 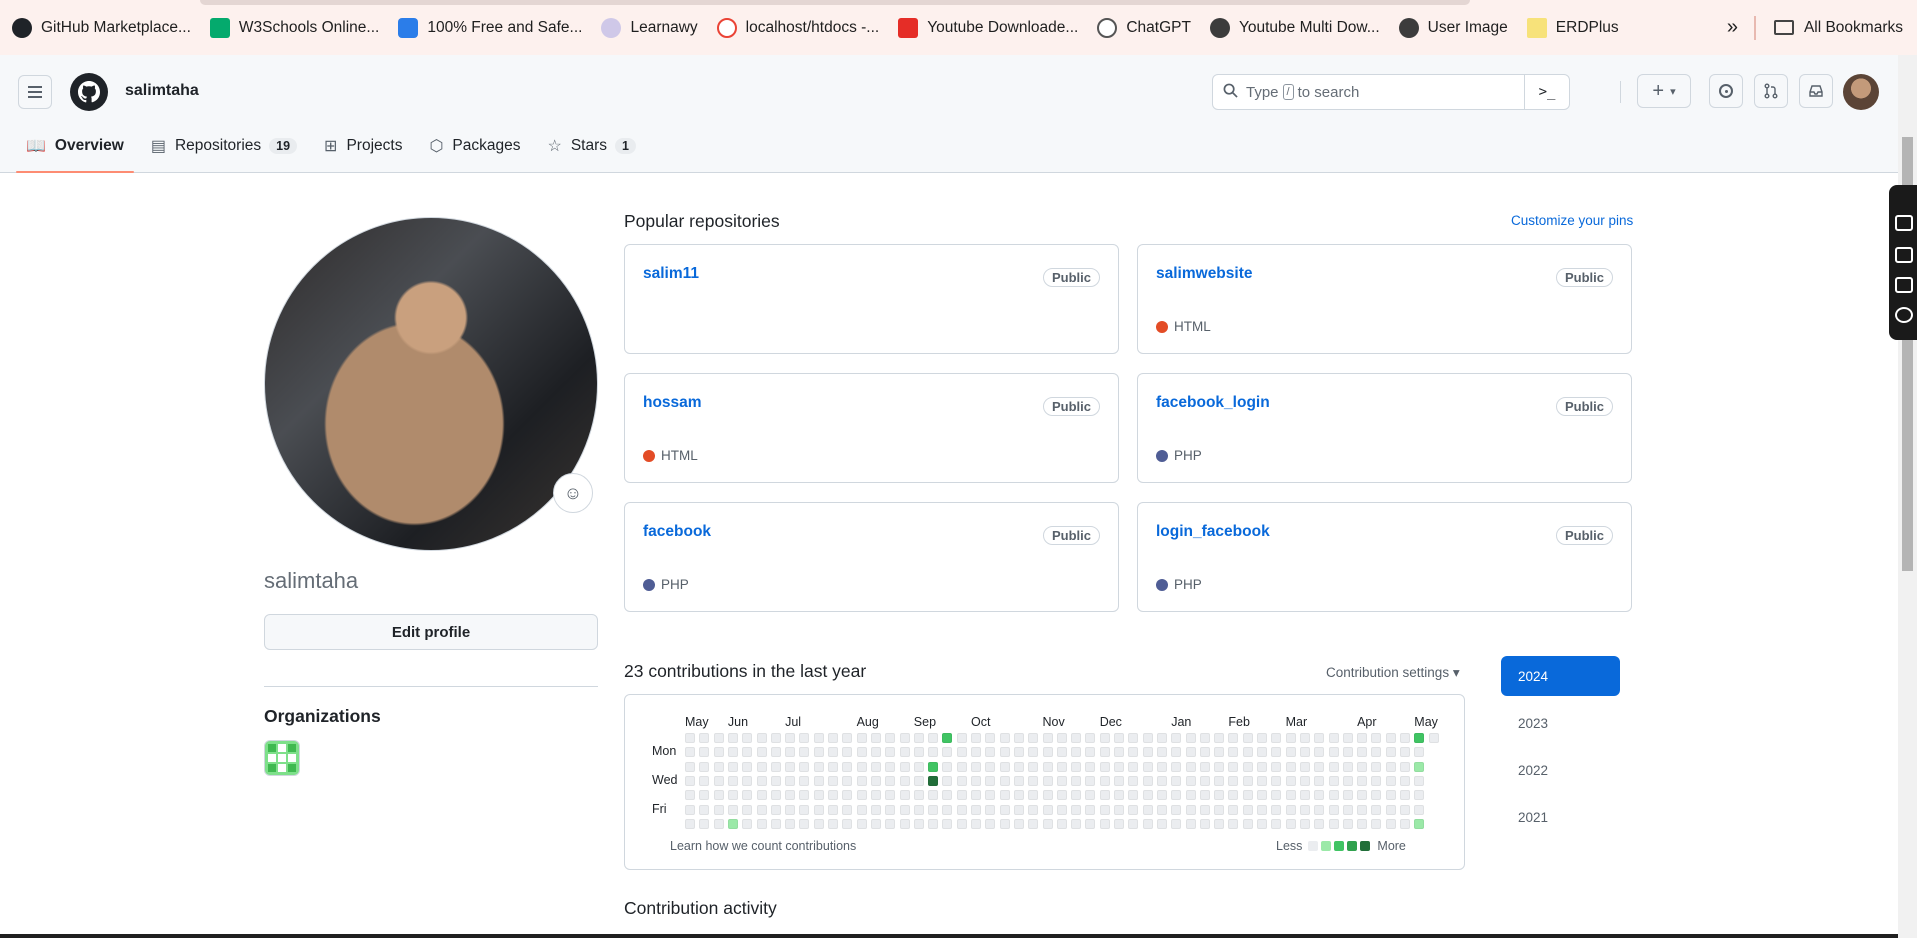 What do you see at coordinates (1771, 91) in the screenshot?
I see `pull-requests-button` at bounding box center [1771, 91].